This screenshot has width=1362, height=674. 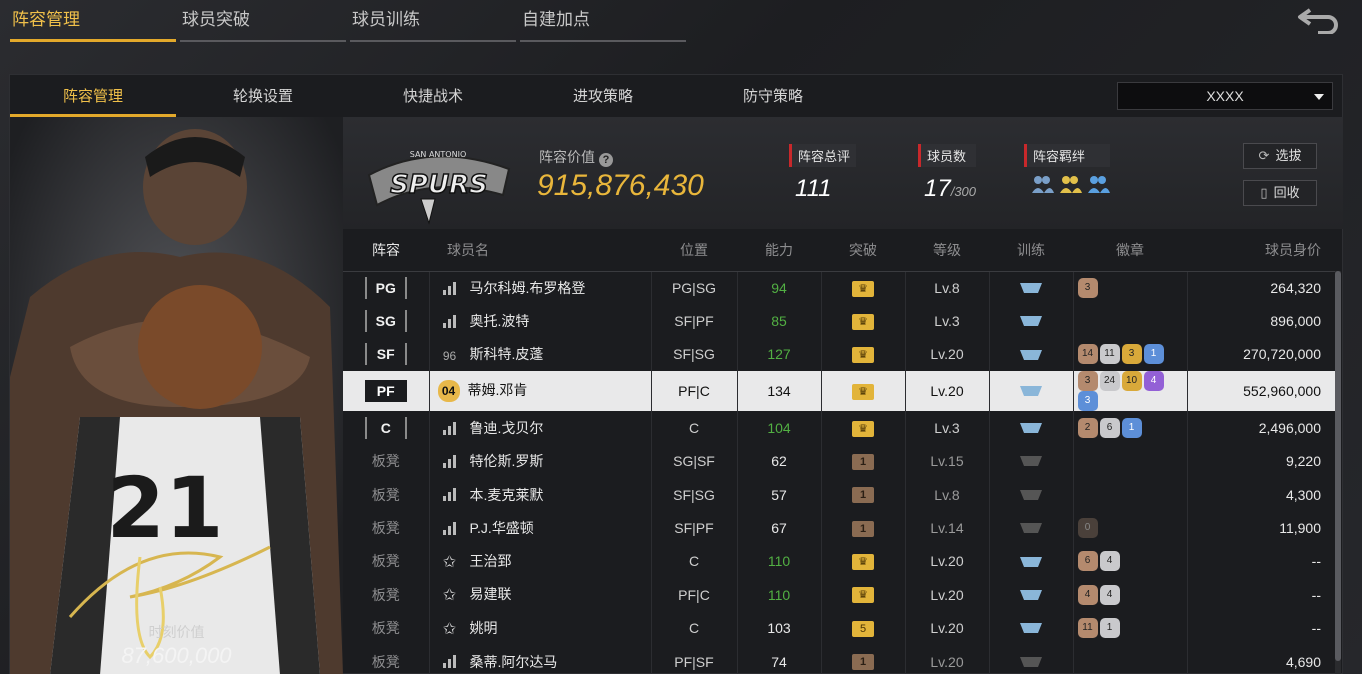 What do you see at coordinates (1130, 628) in the screenshot?
I see `player-badges: 11 1` at bounding box center [1130, 628].